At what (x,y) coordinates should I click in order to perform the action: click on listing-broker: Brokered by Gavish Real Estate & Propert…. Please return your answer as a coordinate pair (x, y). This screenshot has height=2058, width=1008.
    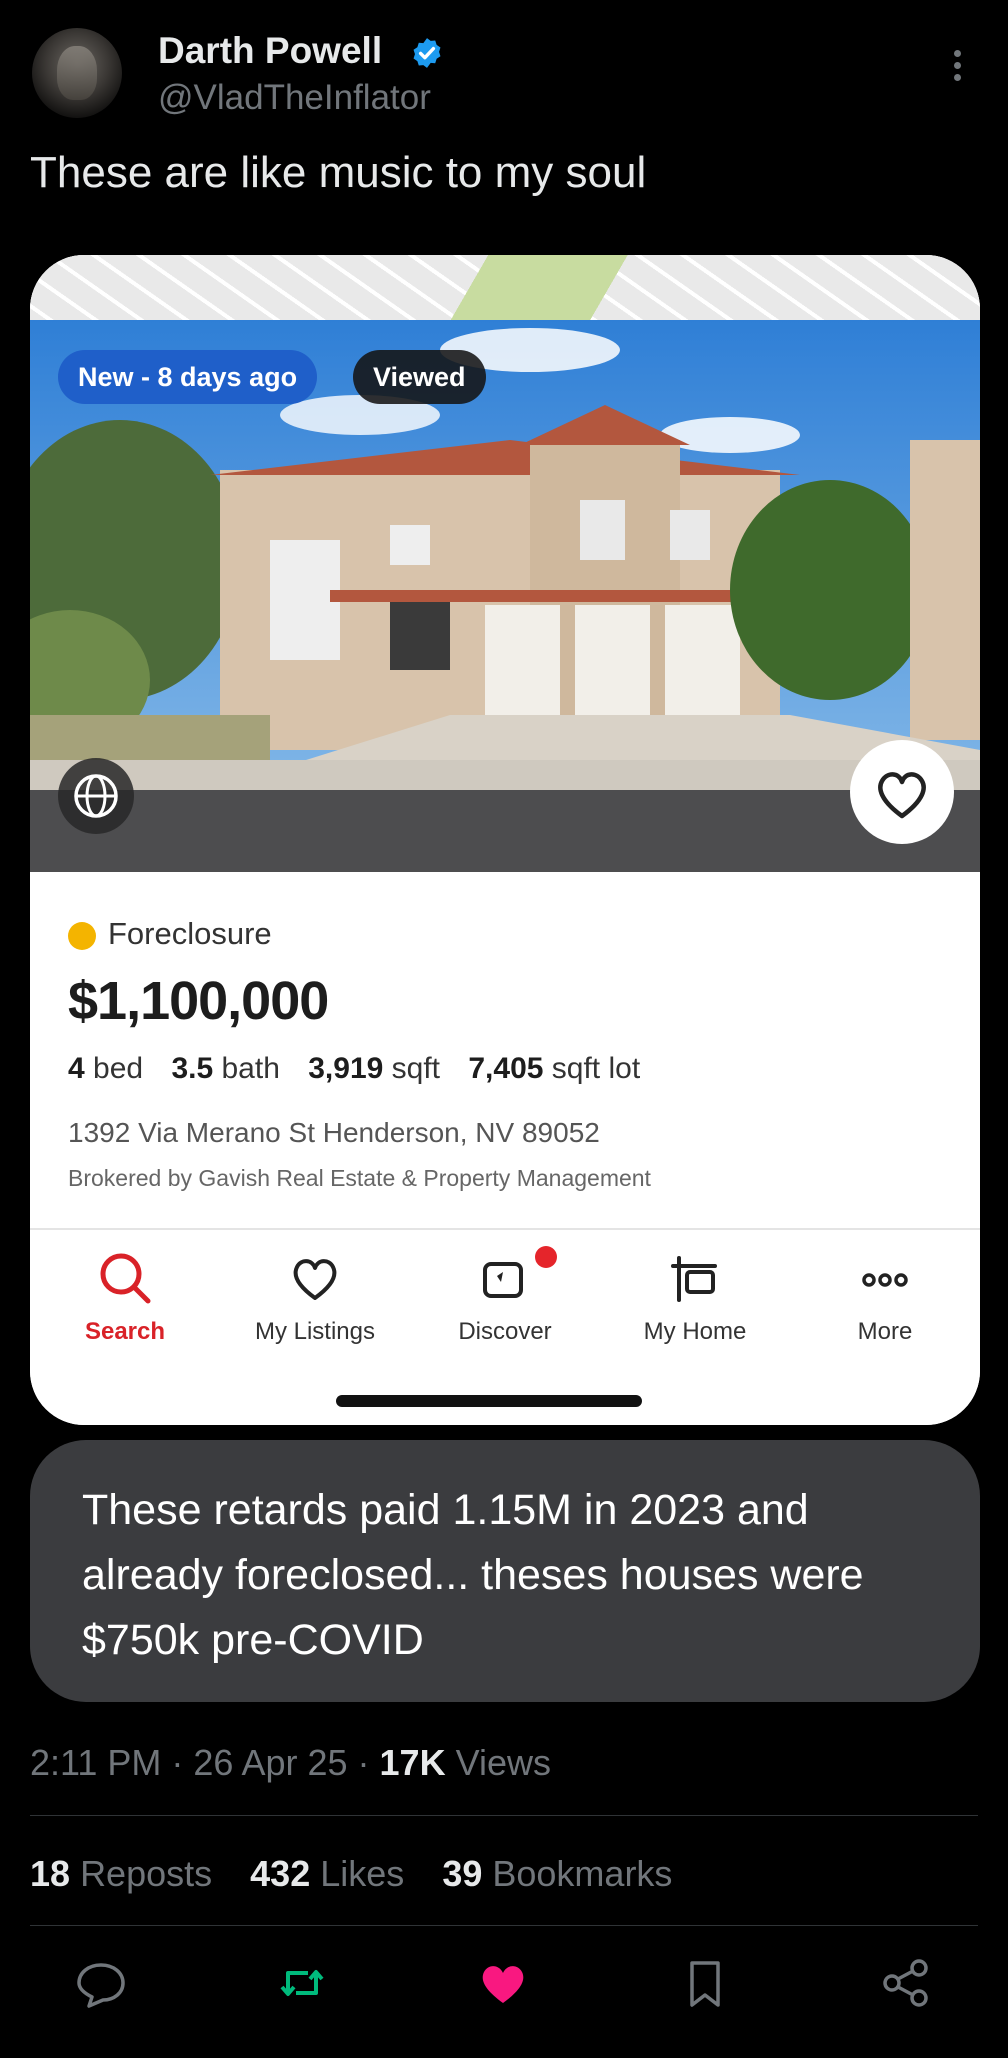
    Looking at the image, I should click on (359, 1178).